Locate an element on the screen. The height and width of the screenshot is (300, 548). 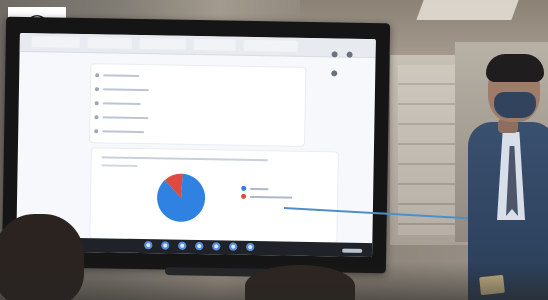
taskbar-dock is located at coordinates (199, 247).